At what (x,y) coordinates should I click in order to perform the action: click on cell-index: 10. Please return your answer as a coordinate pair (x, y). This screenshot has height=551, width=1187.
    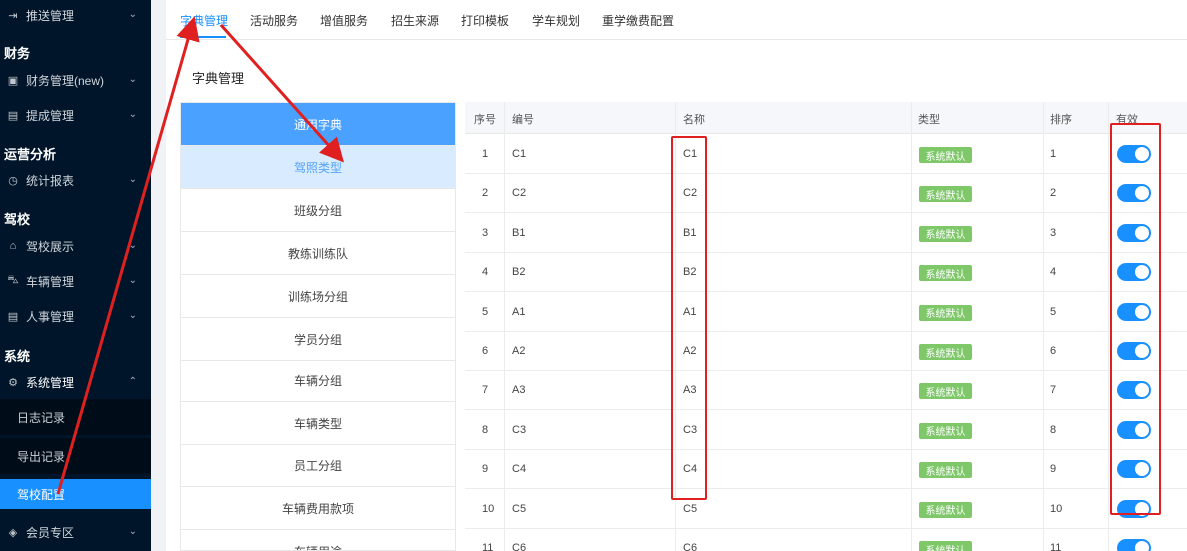
    Looking at the image, I should click on (488, 508).